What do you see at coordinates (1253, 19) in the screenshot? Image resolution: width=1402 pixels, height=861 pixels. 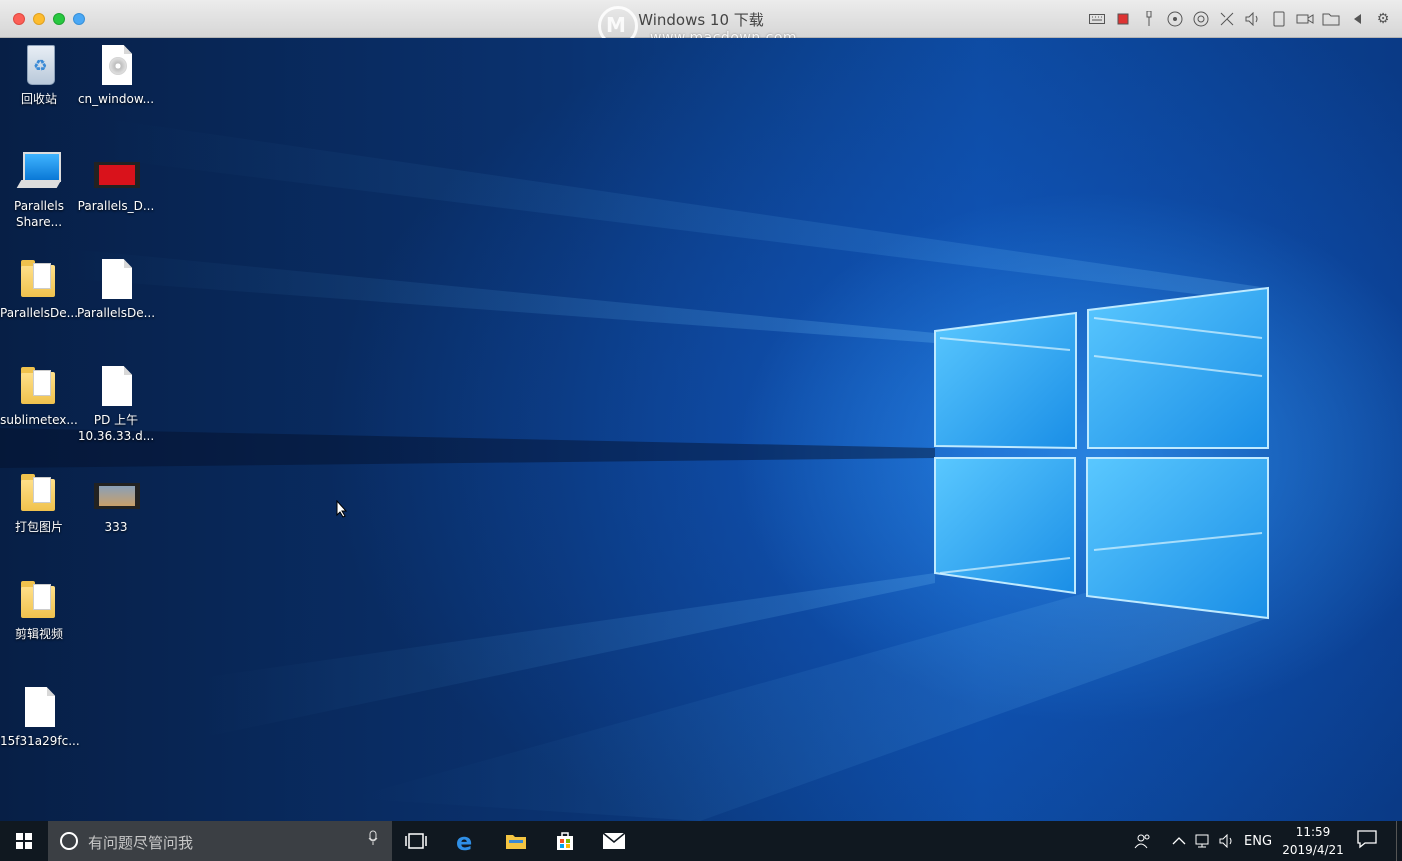 I see `sound-icon` at bounding box center [1253, 19].